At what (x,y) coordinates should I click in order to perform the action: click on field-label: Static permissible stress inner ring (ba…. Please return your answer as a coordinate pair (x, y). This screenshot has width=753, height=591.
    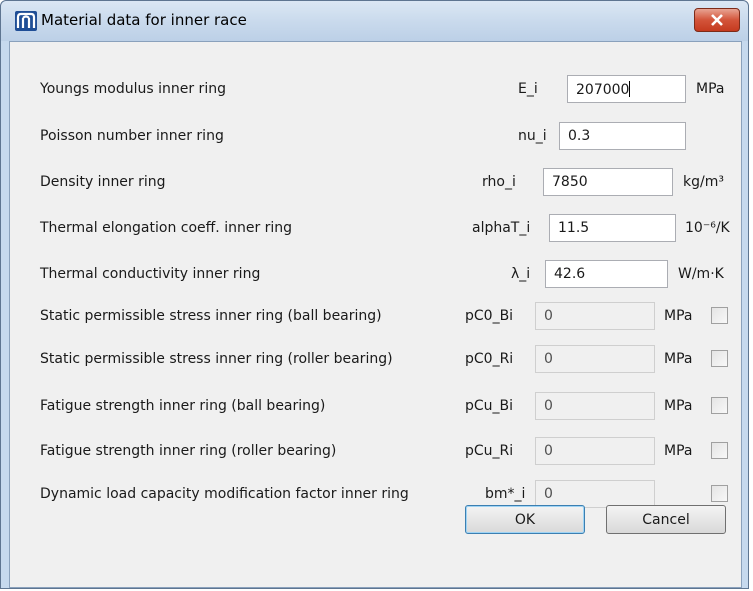
    Looking at the image, I should click on (211, 316).